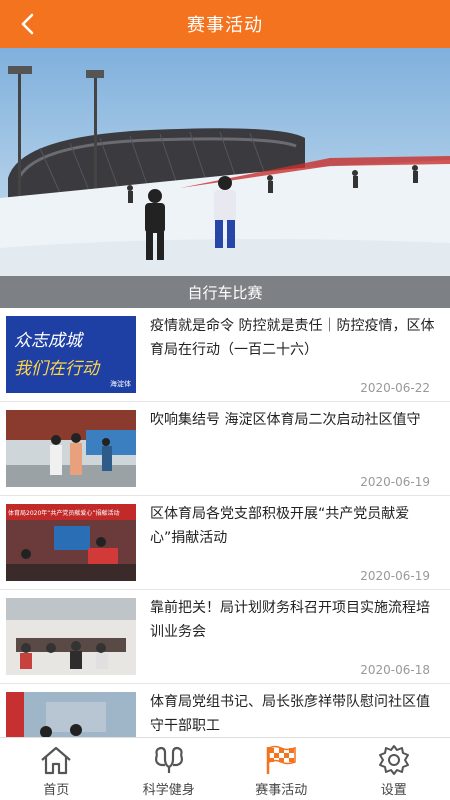 The height and width of the screenshot is (800, 450). I want to click on tab-label: 赛事活动, so click(281, 790).